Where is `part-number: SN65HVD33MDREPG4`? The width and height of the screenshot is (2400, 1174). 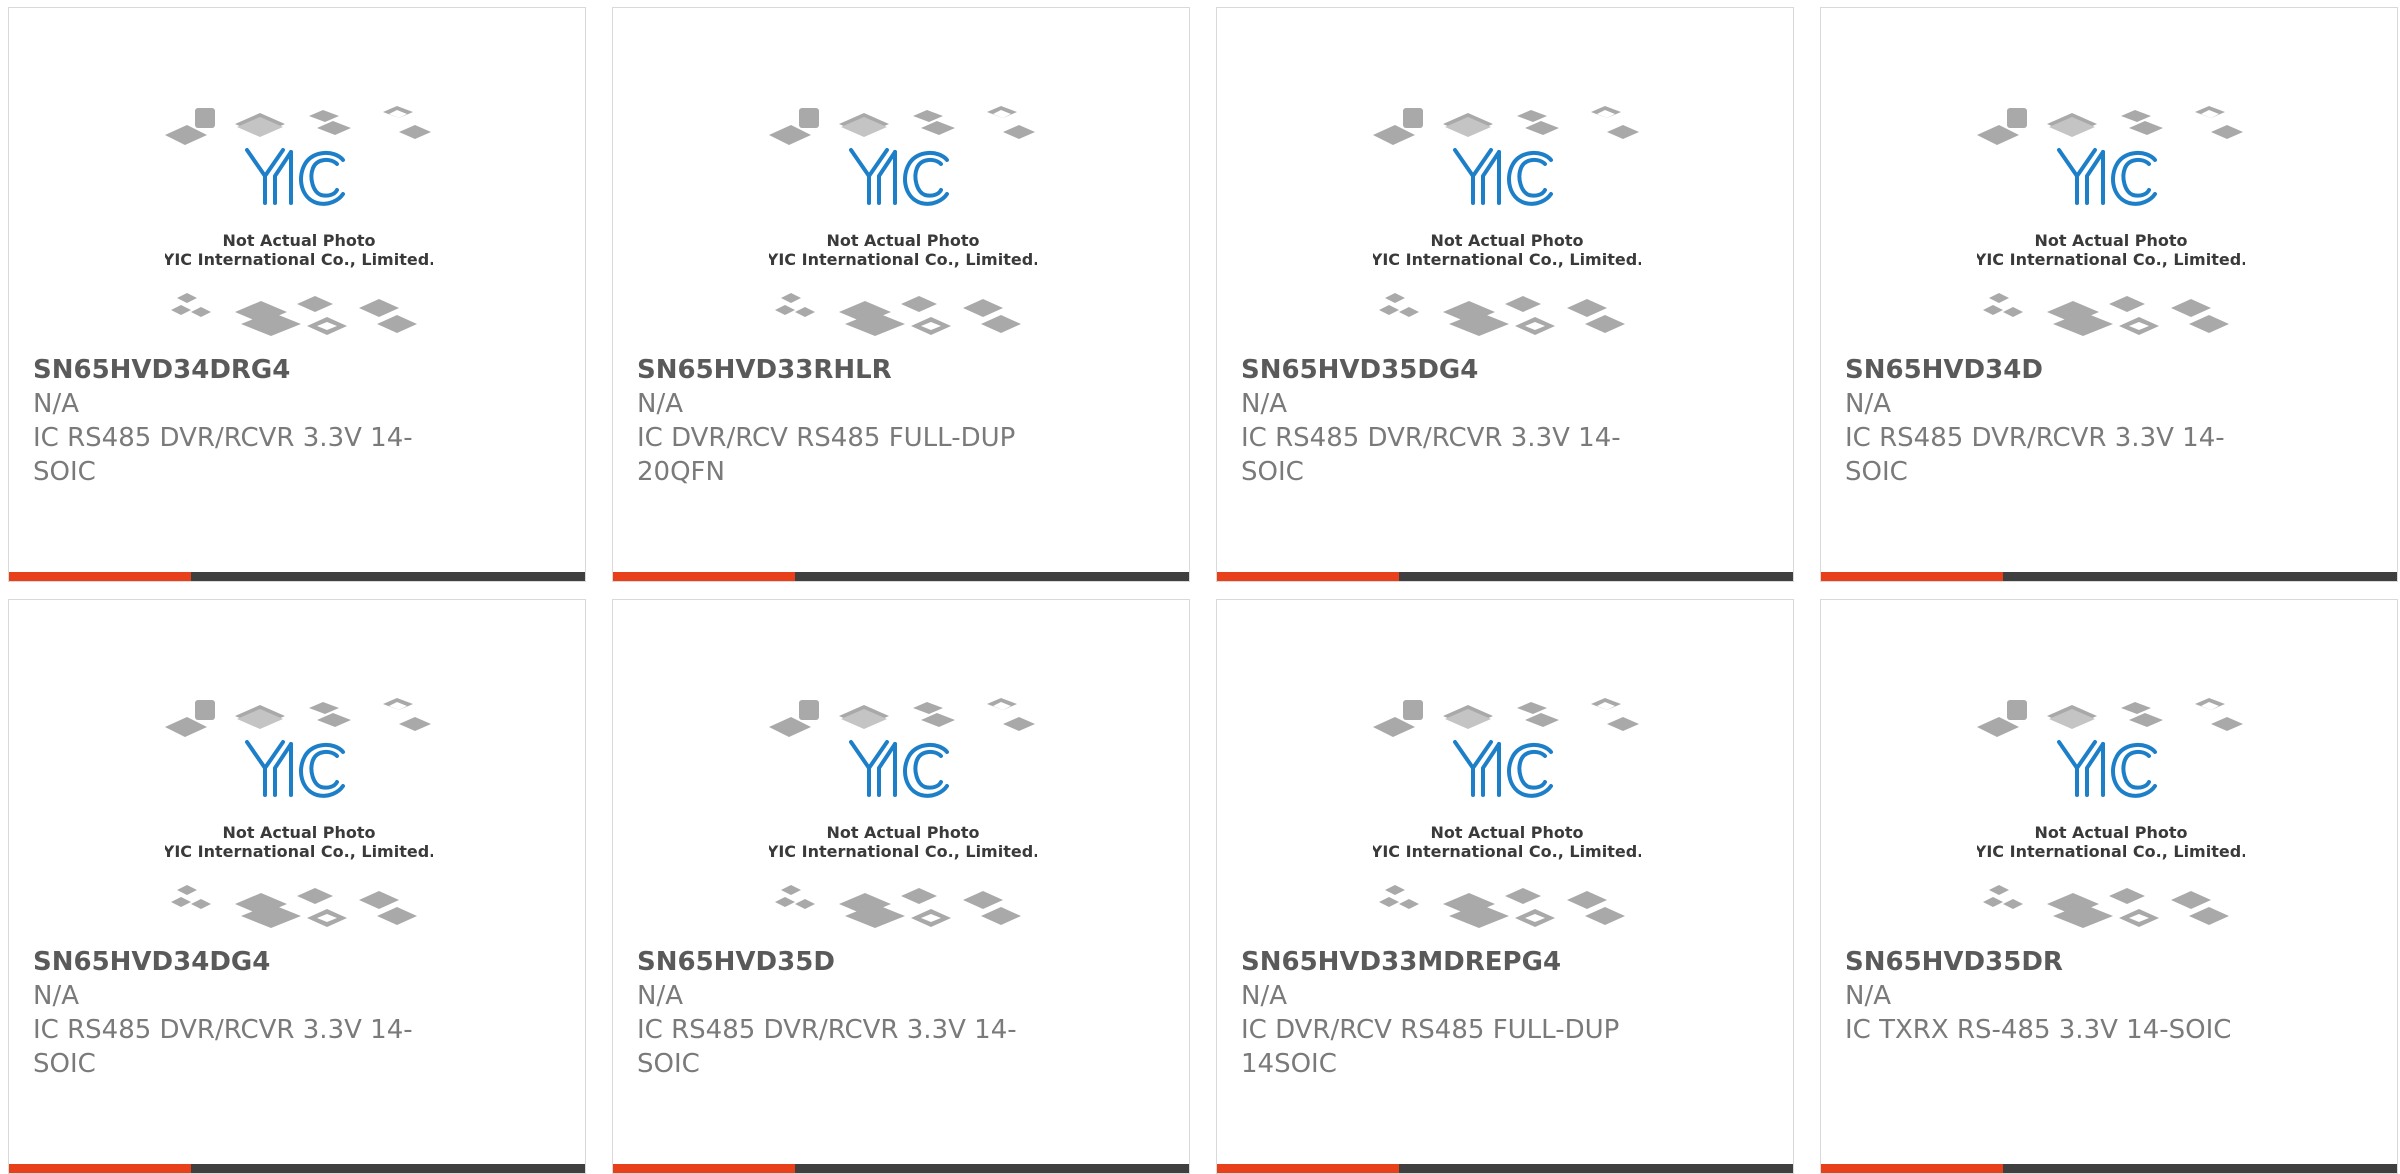 part-number: SN65HVD33MDREPG4 is located at coordinates (1456, 962).